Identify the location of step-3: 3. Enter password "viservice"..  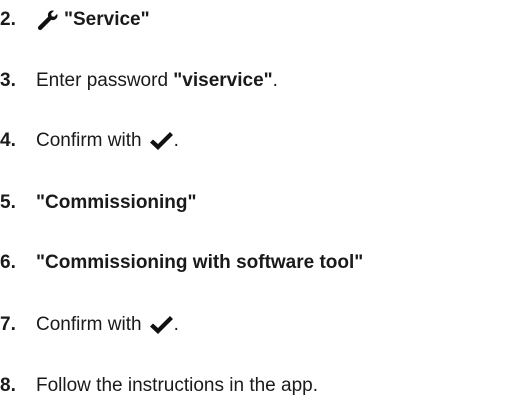
(139, 81).